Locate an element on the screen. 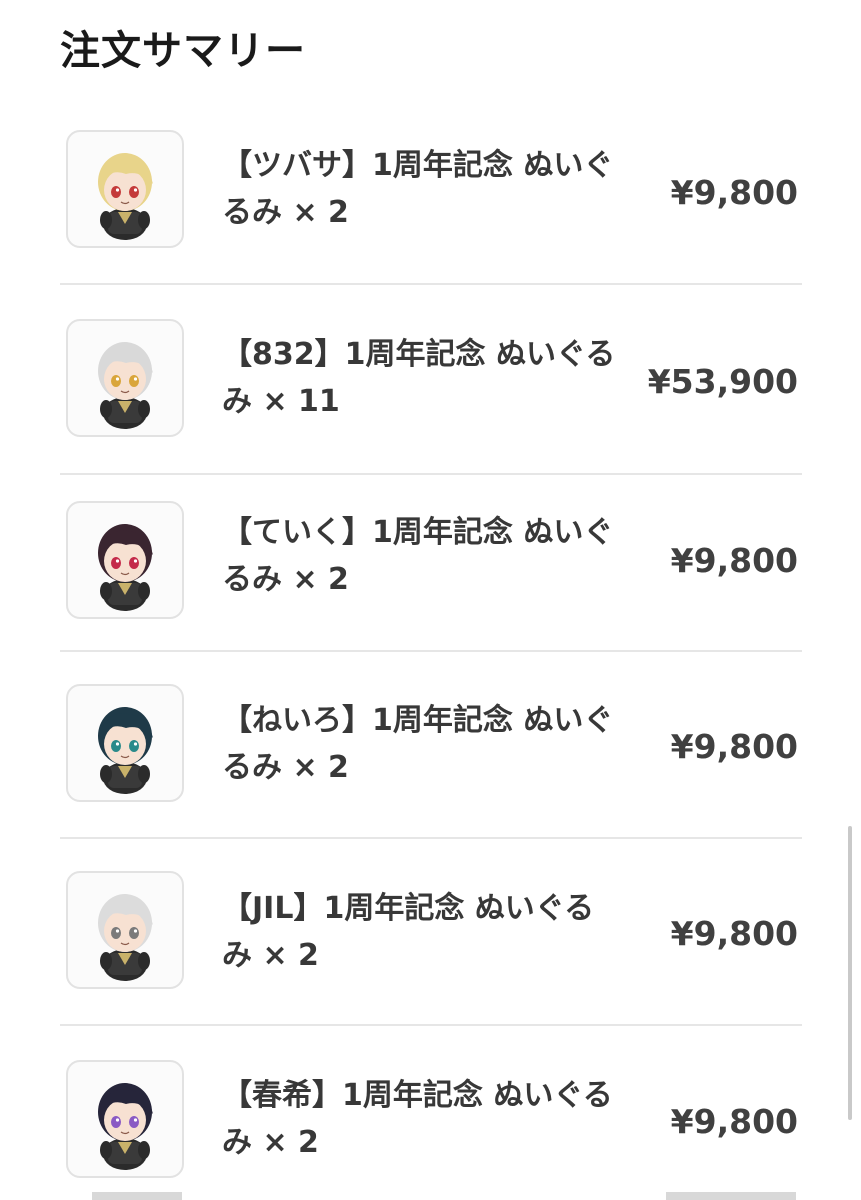 The height and width of the screenshot is (1200, 861). order-item: 【ねいろ】1周年記念 ぬいぐるみ × 2 ¥9,800 is located at coordinates (431, 745).